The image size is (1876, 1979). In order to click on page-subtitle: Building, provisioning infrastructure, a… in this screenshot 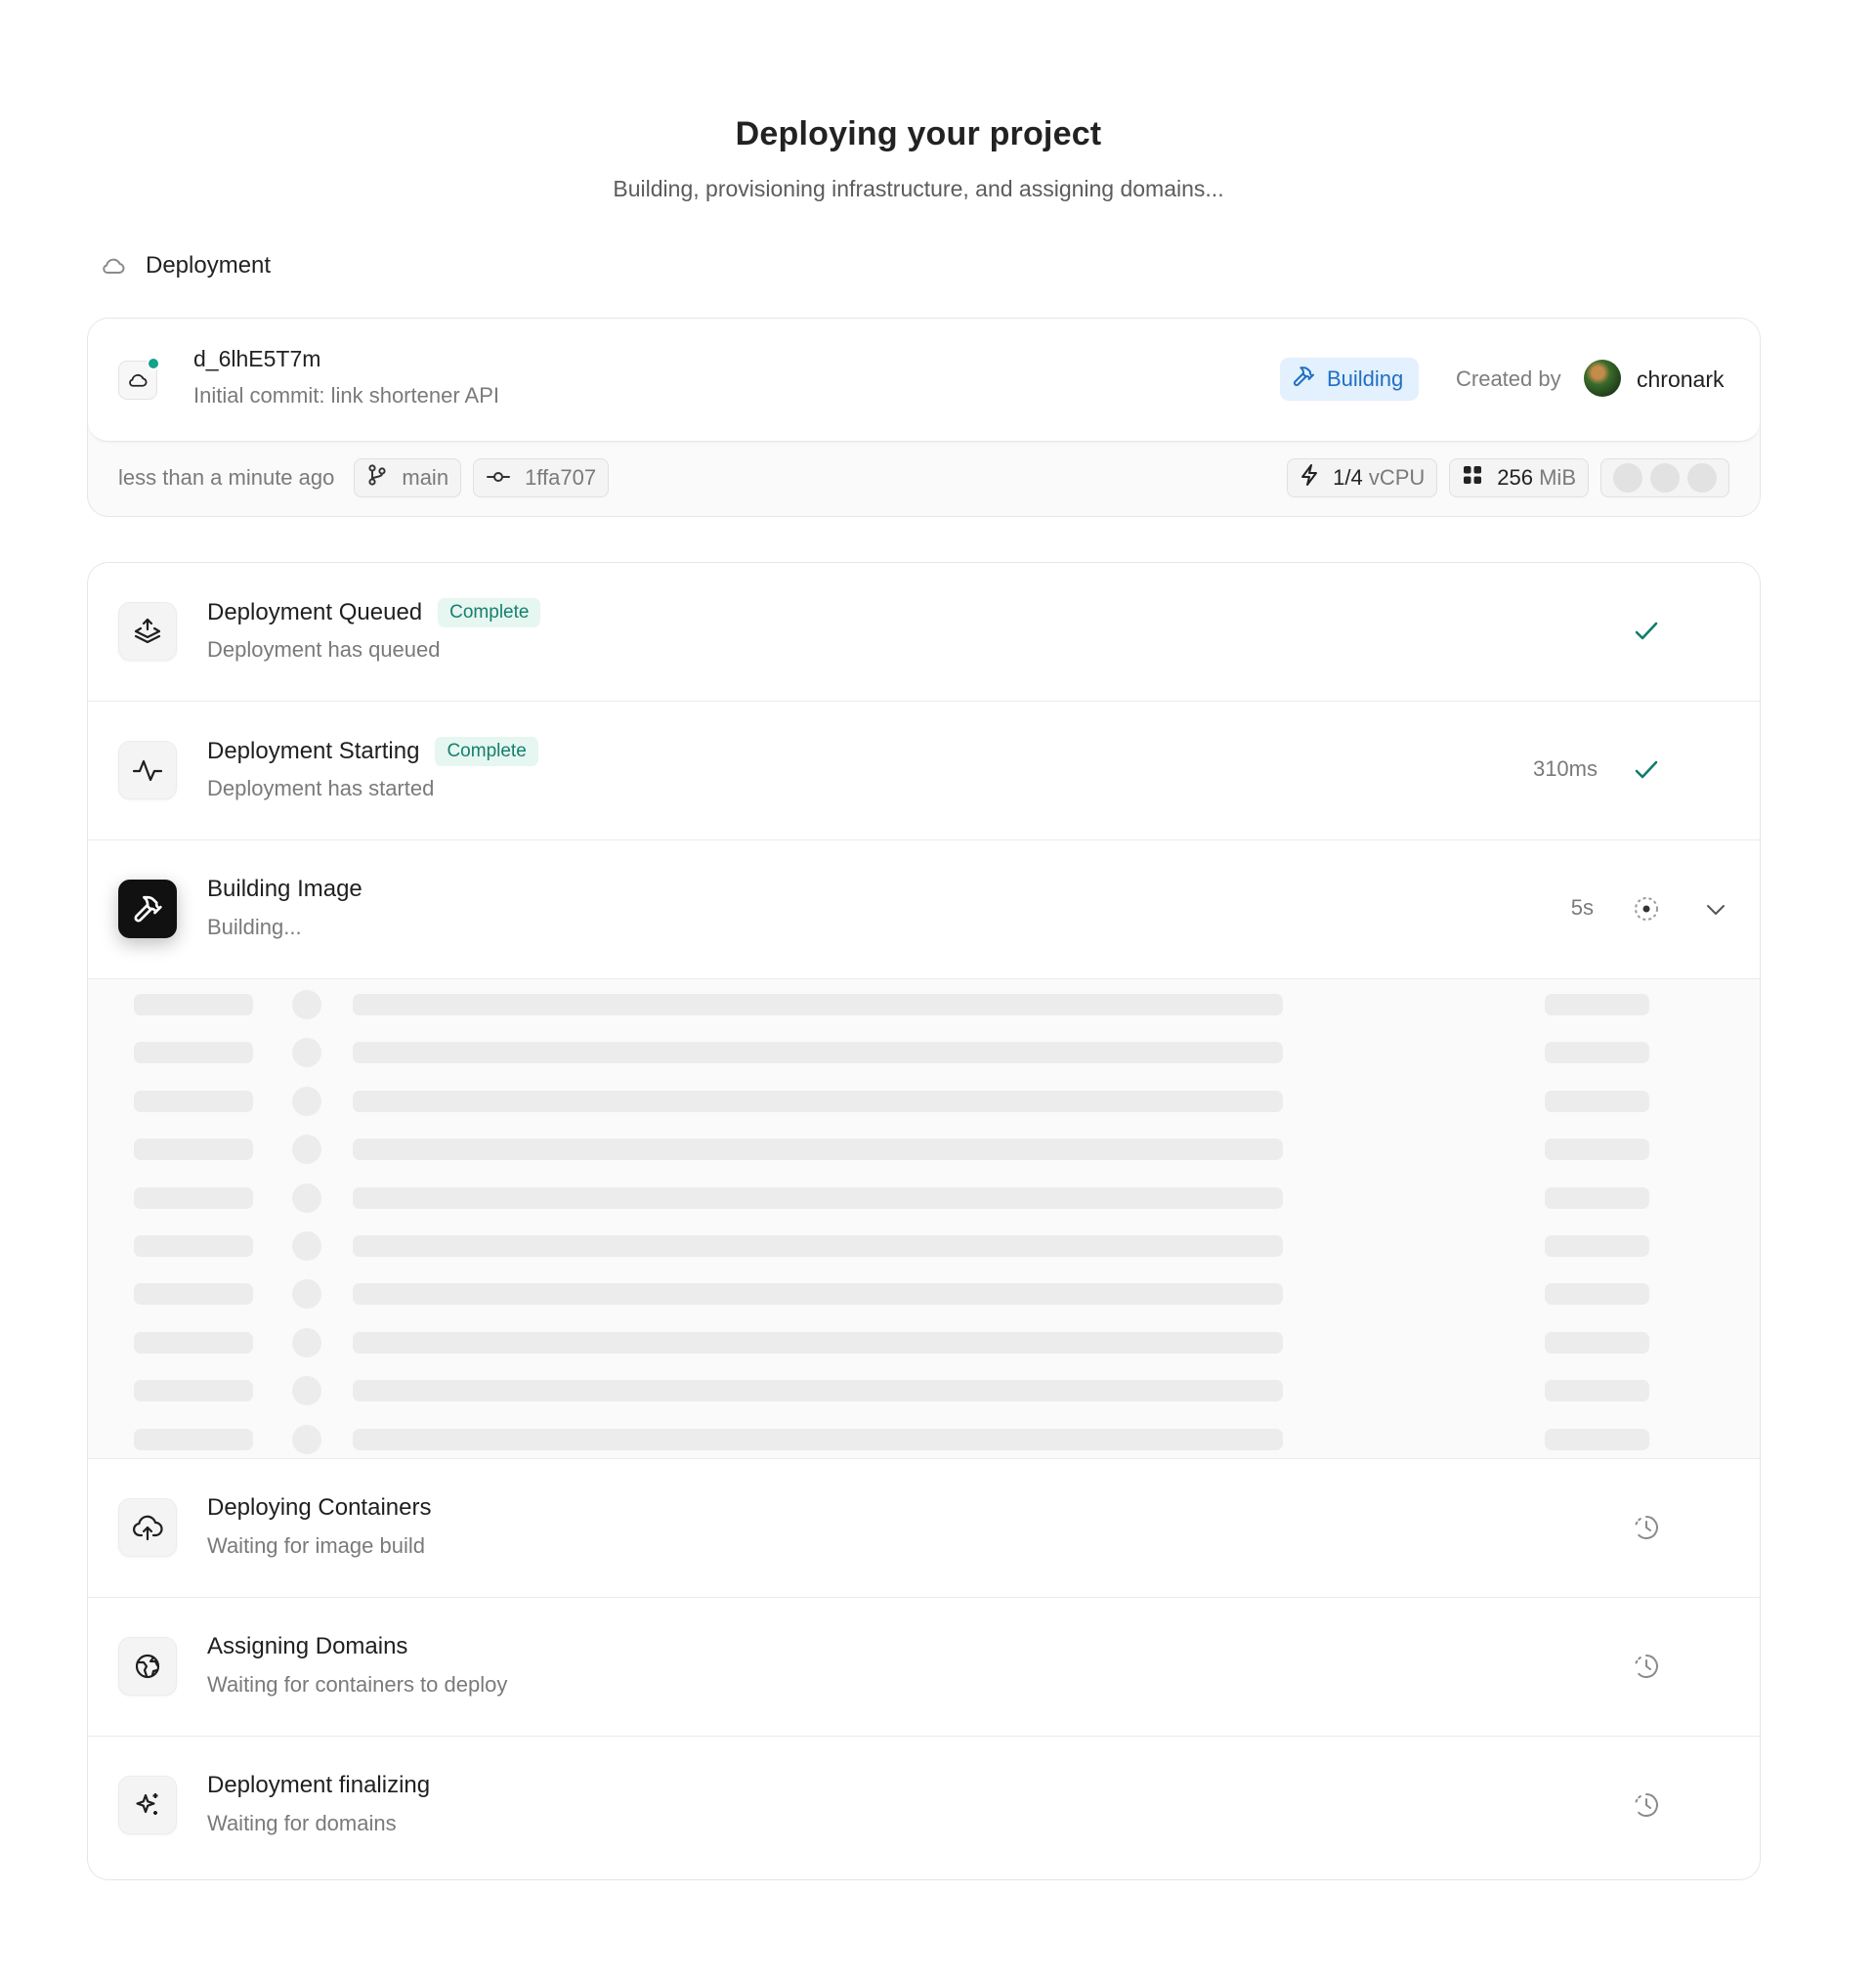, I will do `click(918, 188)`.